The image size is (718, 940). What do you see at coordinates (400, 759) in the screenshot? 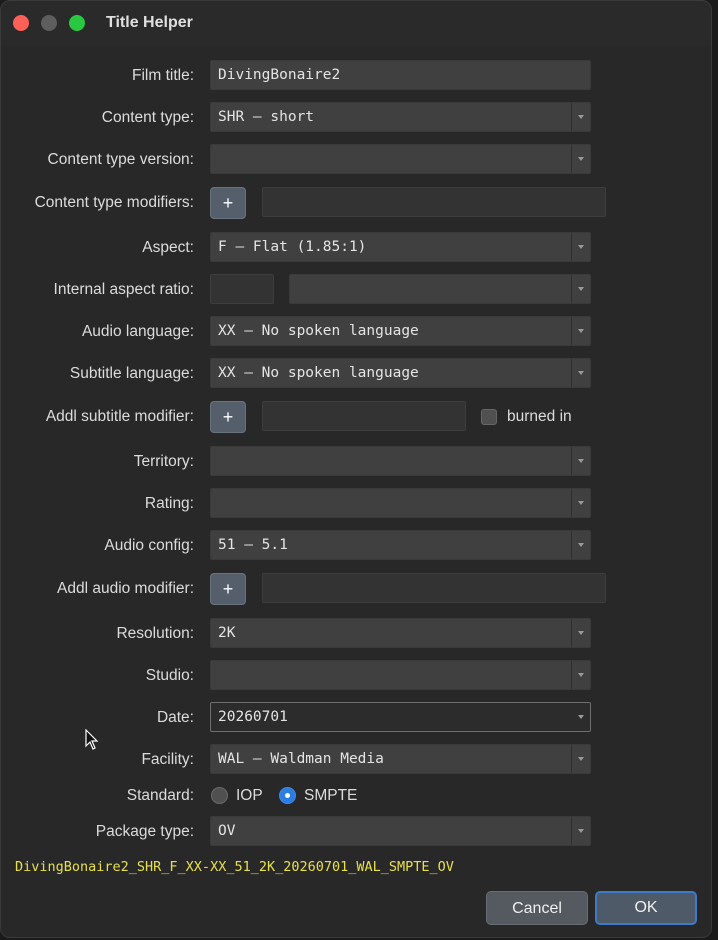
I see `facility-combo: WAL – Waldman Media` at bounding box center [400, 759].